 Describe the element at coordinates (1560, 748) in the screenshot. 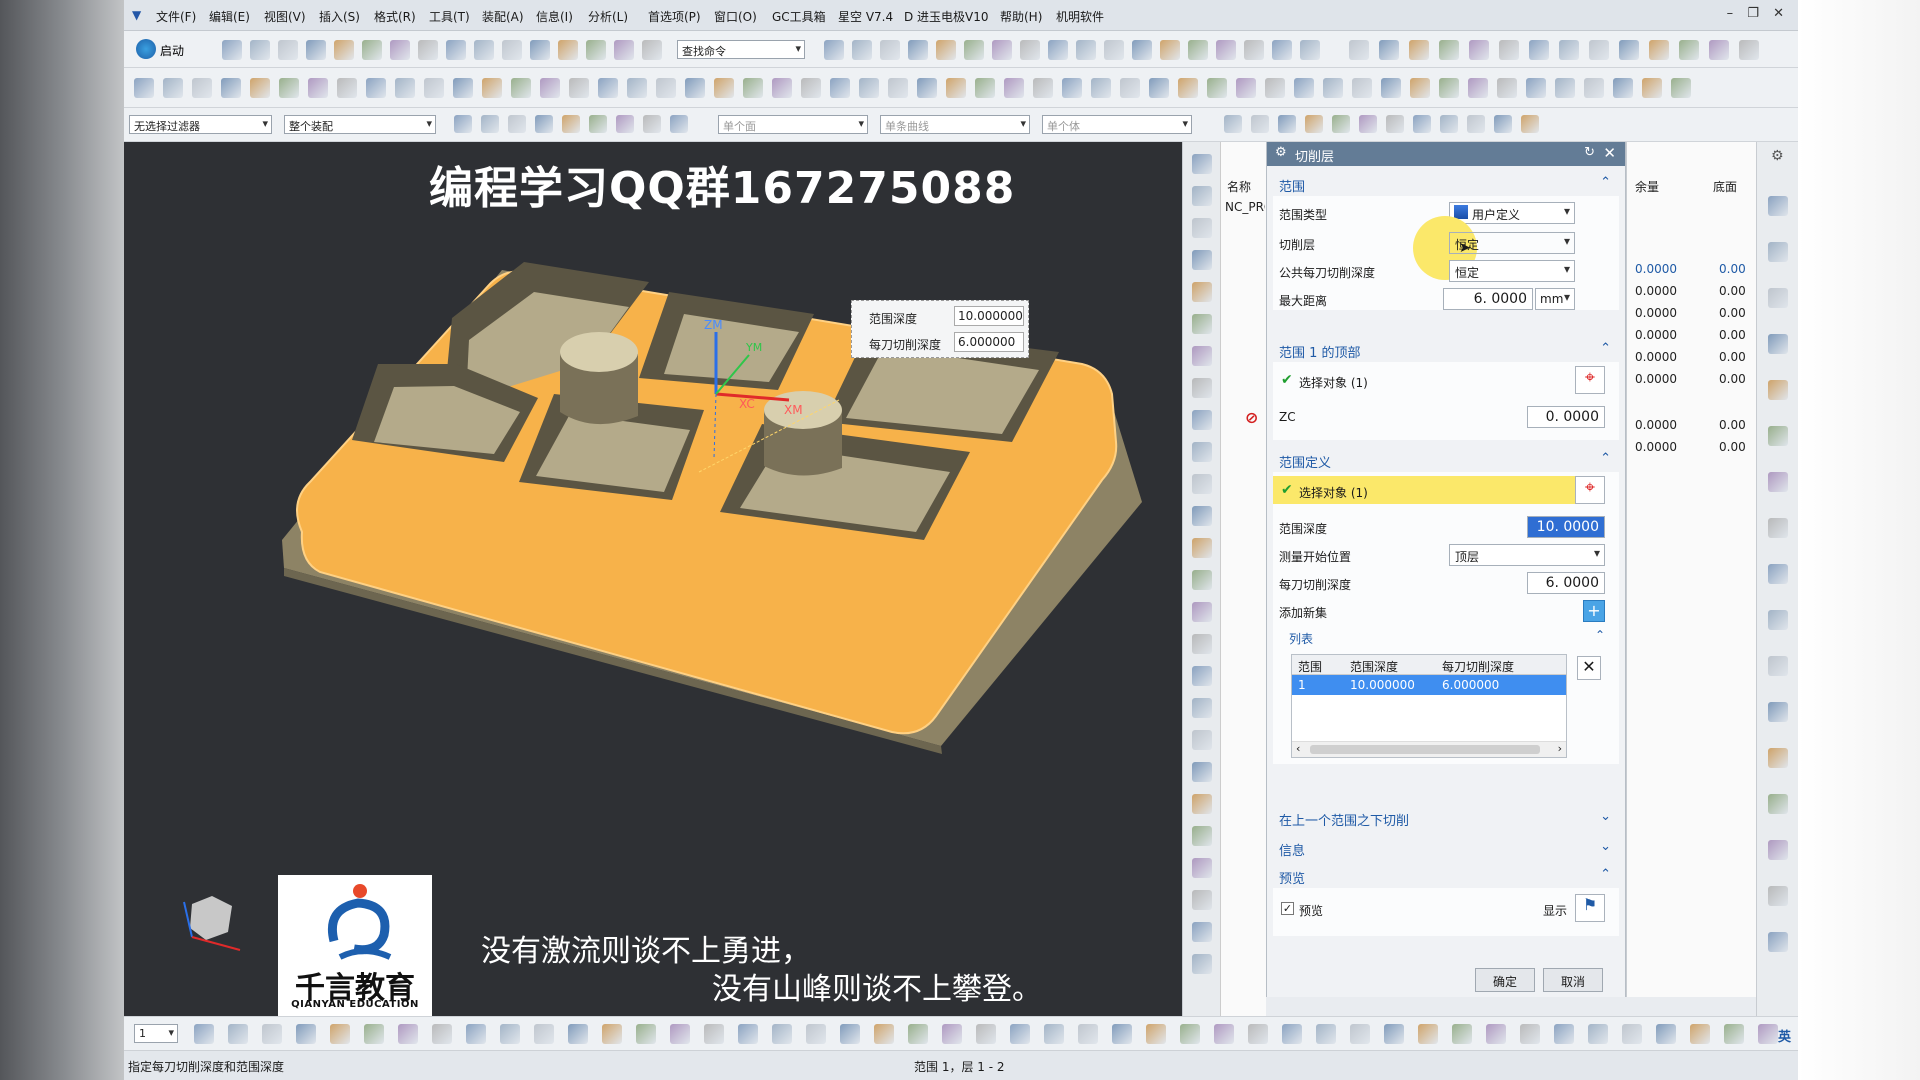

I see `chevron-right-icon: ›` at that location.